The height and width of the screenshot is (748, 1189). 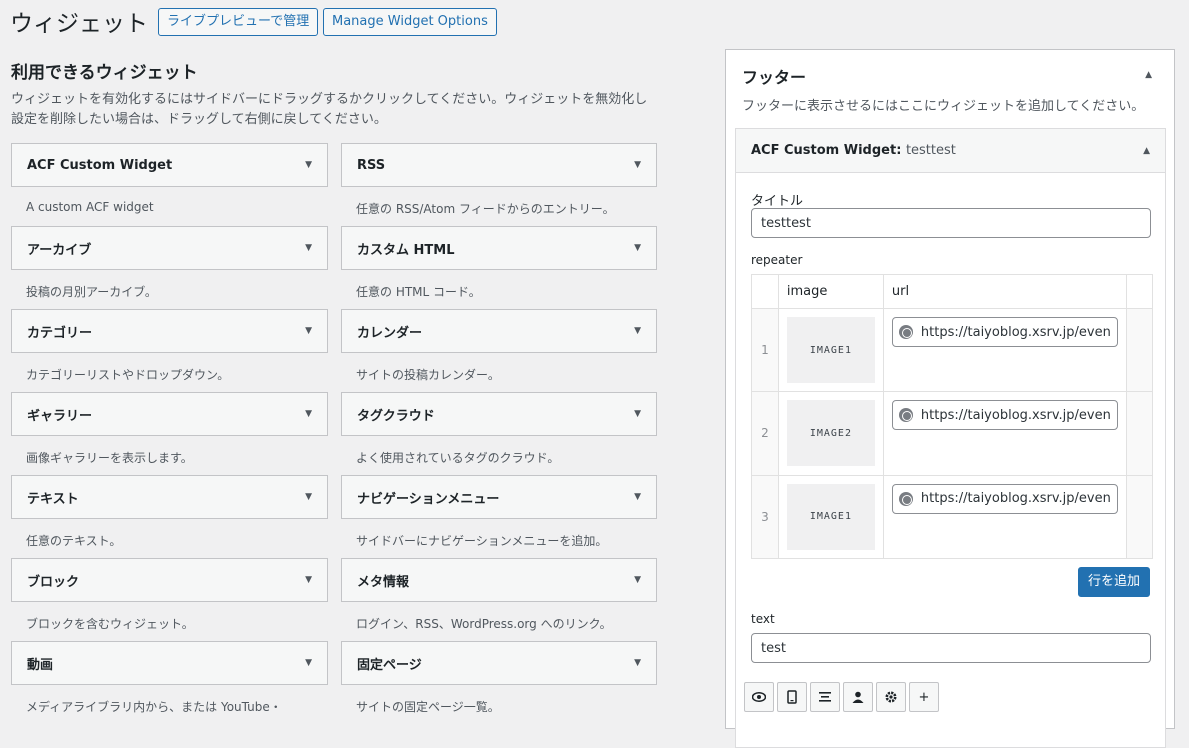 What do you see at coordinates (60, 333) in the screenshot?
I see `widget-title: カテゴリー` at bounding box center [60, 333].